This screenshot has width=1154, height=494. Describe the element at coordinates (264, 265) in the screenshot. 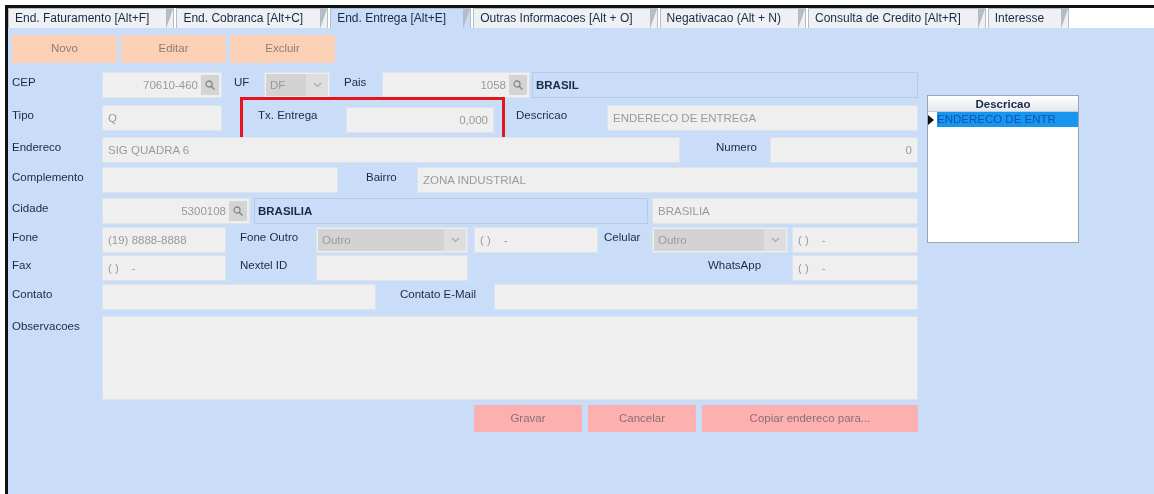

I see `field-label: Nextel ID` at that location.